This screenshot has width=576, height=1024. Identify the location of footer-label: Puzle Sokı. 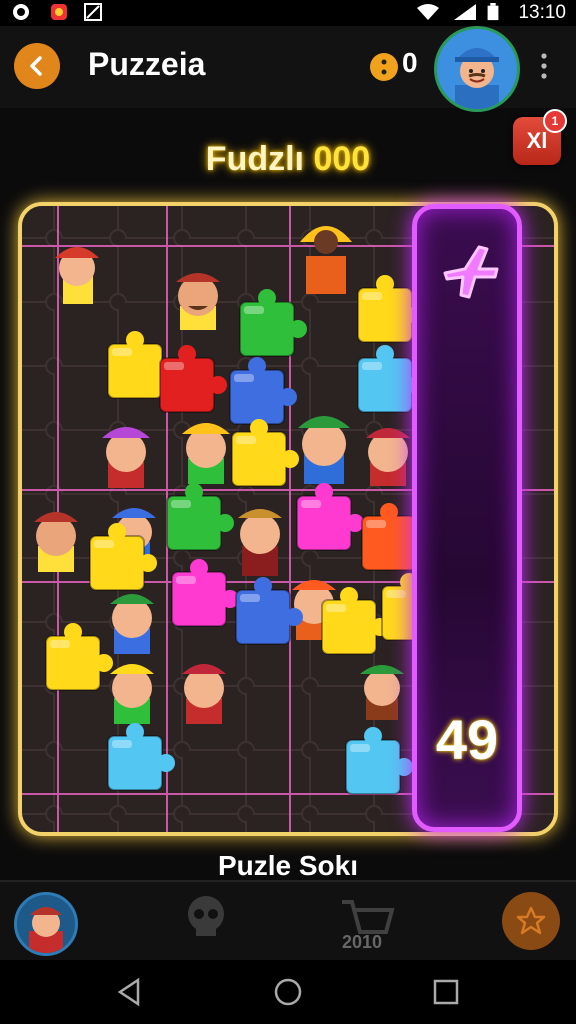
(288, 865).